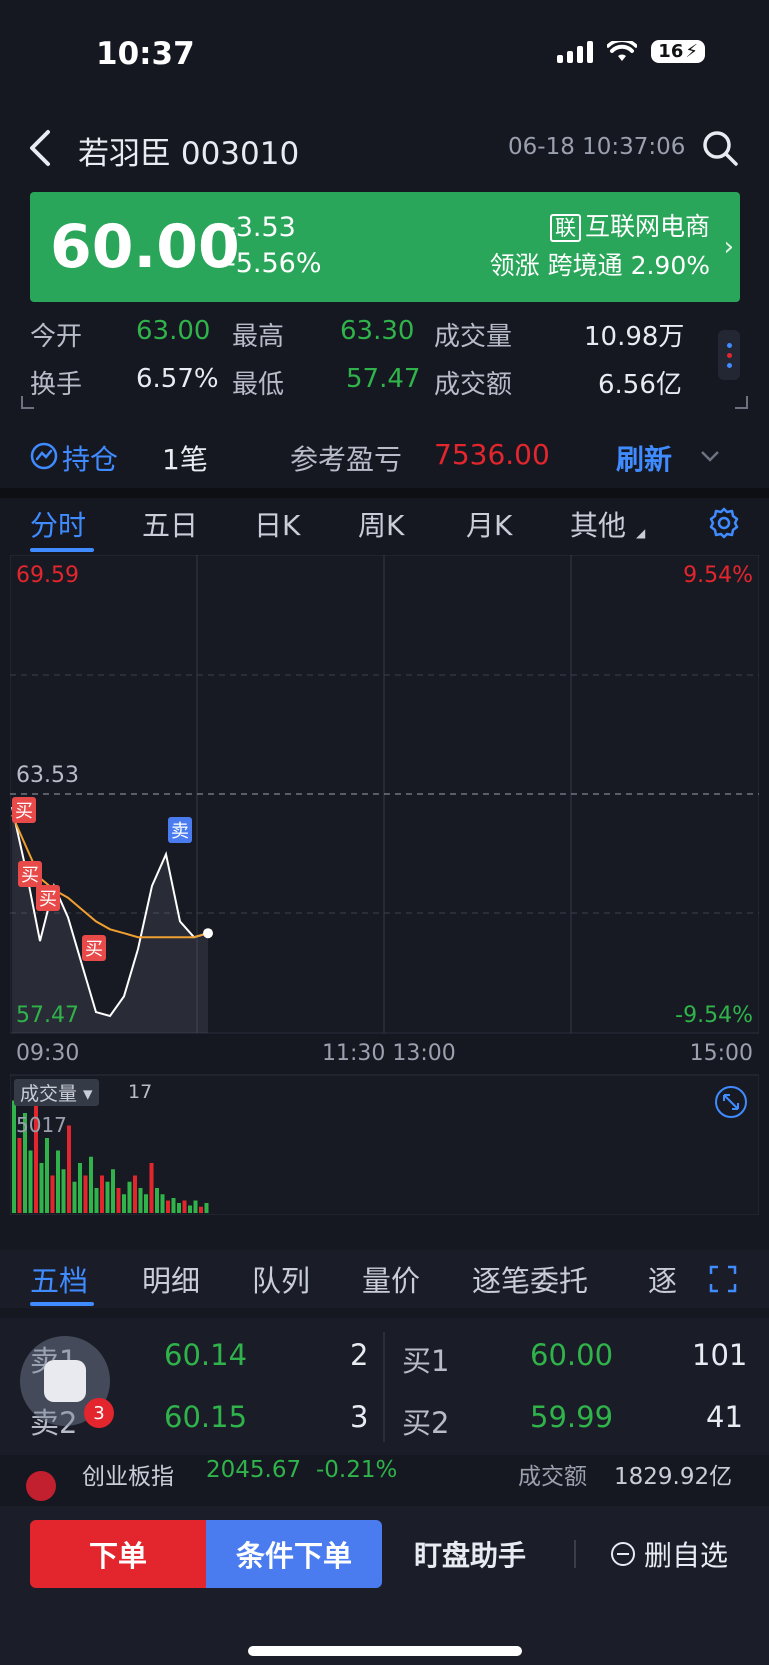 This screenshot has width=769, height=1665. I want to click on bar-divider, so click(575, 1554).